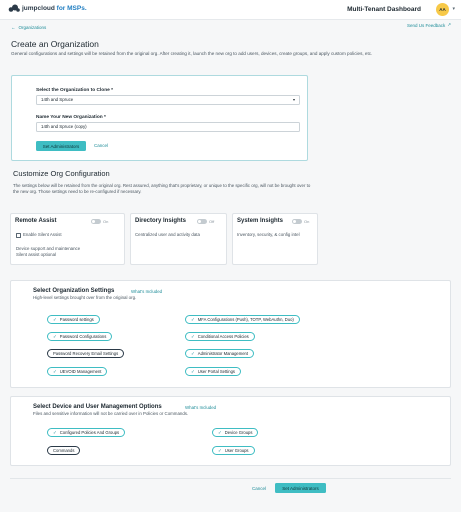 This screenshot has width=461, height=512. I want to click on setting-pill-administrator-management: ✓ Administrator Management, so click(220, 353).